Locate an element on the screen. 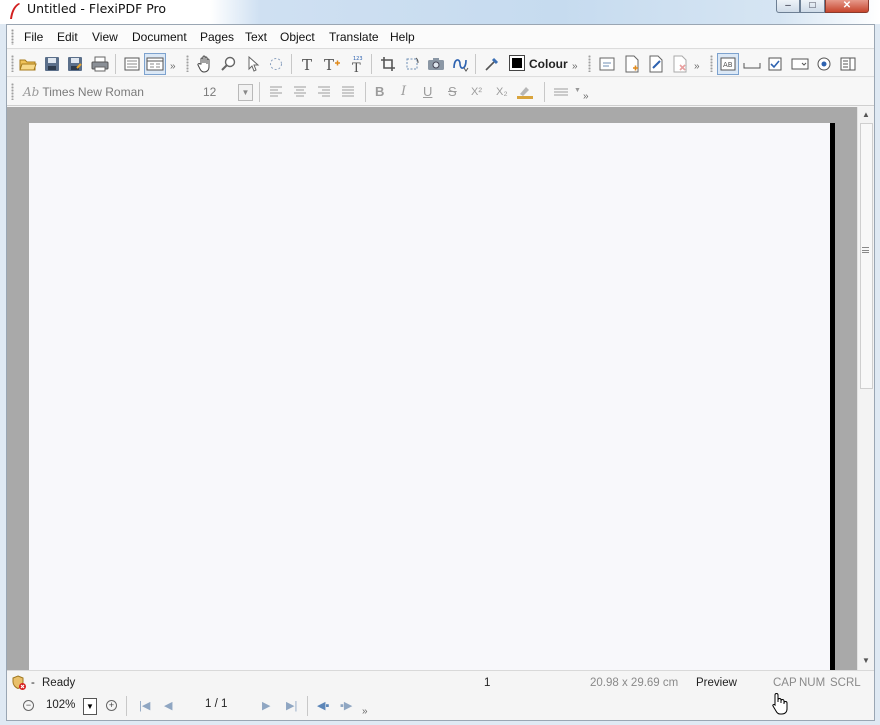  page-number-field: 1 / 1 is located at coordinates (216, 704).